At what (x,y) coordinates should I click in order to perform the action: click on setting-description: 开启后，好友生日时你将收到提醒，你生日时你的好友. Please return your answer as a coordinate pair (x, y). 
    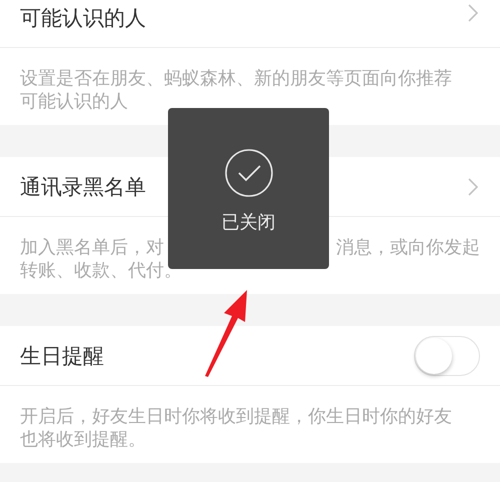
    Looking at the image, I should click on (236, 416).